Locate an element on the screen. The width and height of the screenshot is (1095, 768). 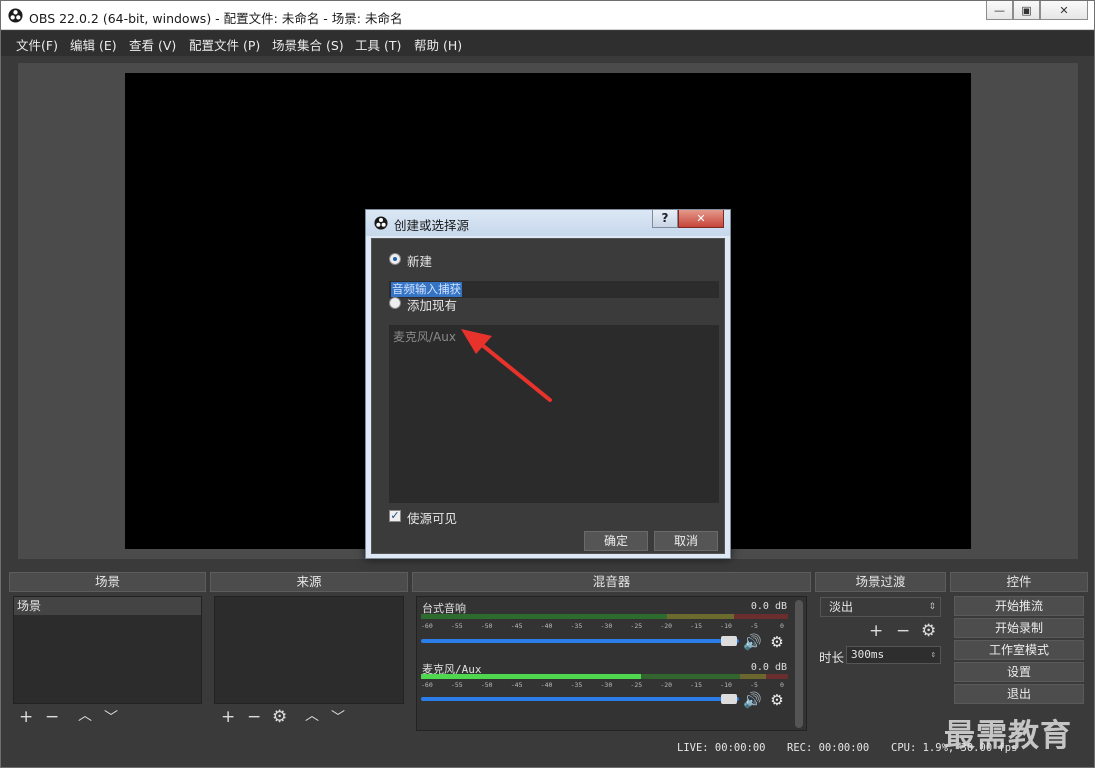
move-scene-up-icon: ︿ is located at coordinates (85, 716).